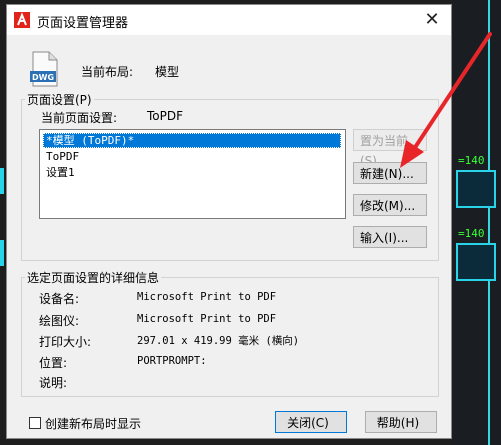  Describe the element at coordinates (446, 100) in the screenshot. I see `red-annotation-arrow` at that location.